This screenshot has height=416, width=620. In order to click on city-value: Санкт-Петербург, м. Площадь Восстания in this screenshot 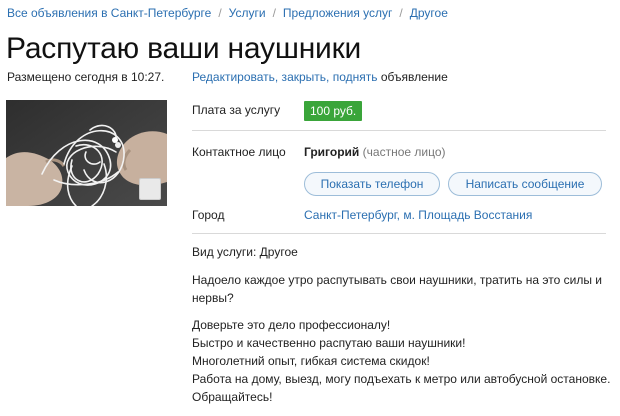, I will do `click(418, 215)`.